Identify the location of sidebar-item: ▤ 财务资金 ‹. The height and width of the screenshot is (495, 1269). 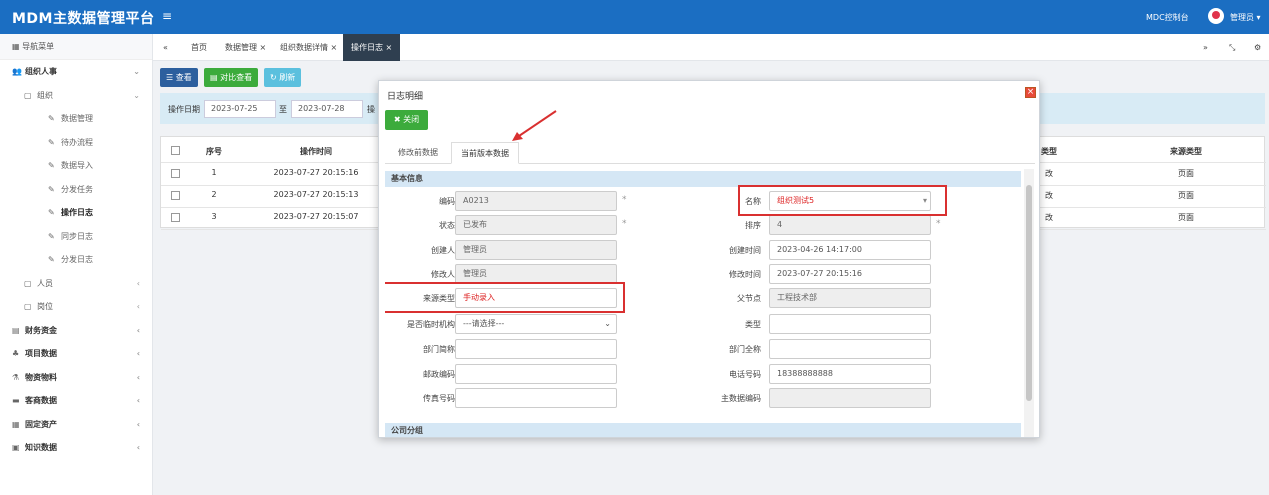
(76, 331).